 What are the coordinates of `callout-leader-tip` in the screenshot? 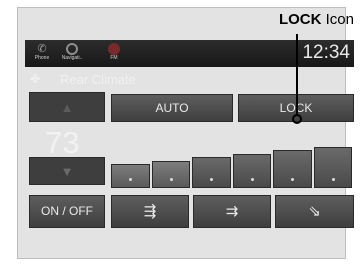 It's located at (297, 119).